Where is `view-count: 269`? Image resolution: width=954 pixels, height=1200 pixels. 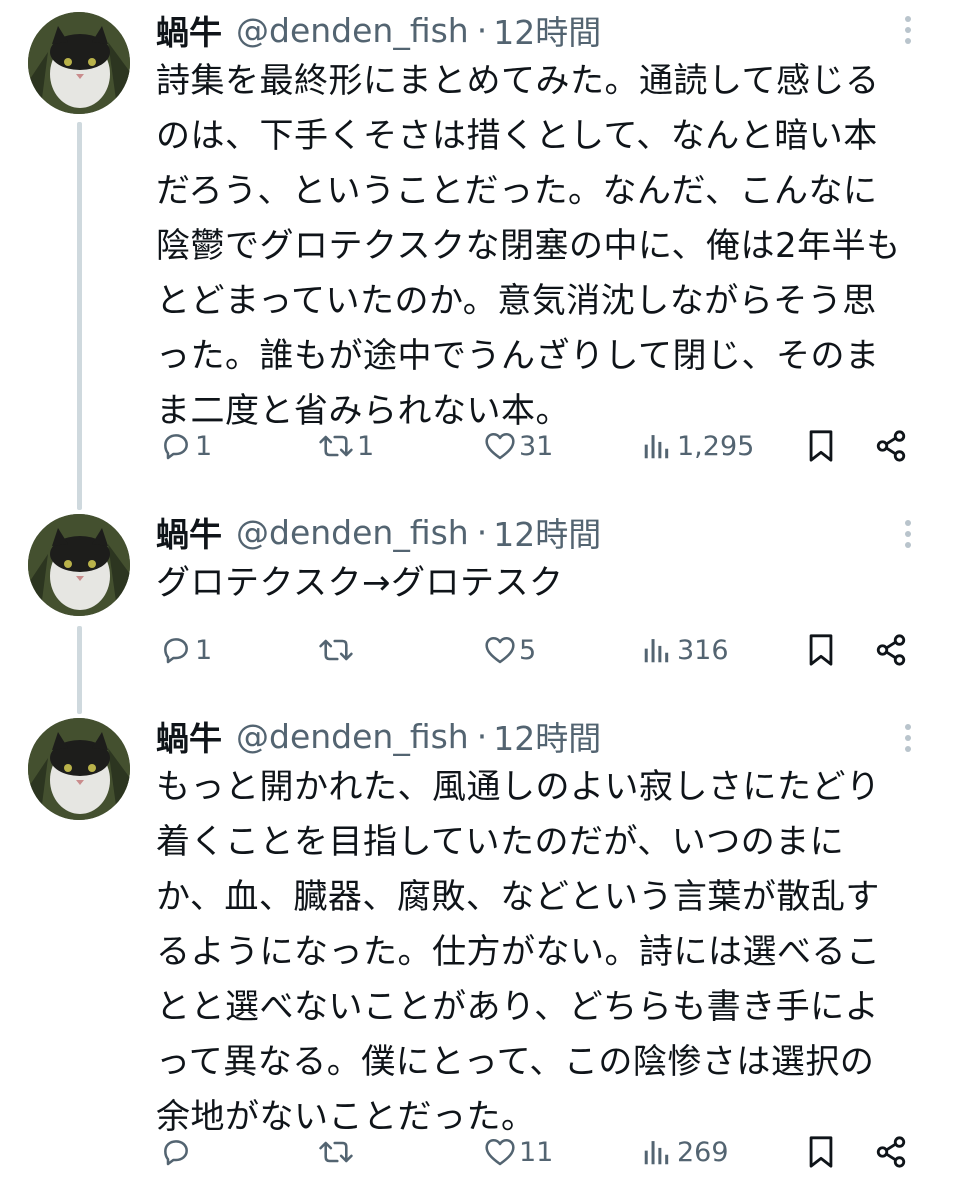
view-count: 269 is located at coordinates (703, 1152).